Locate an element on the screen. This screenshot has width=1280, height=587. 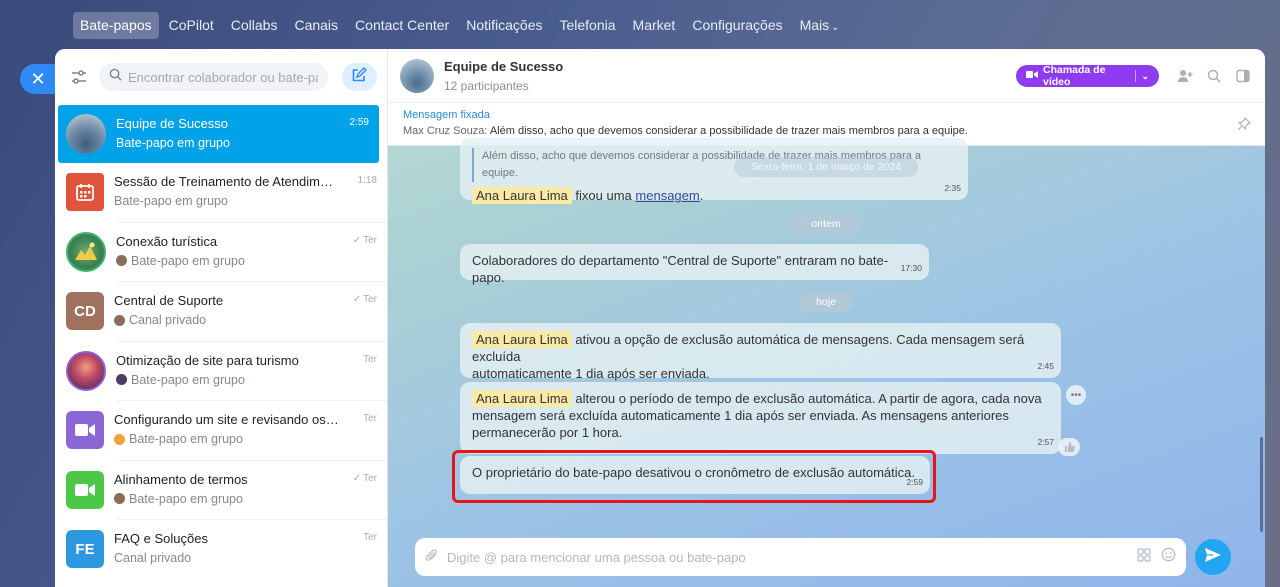
nav-item-configuracoes: Configurações is located at coordinates (737, 25).